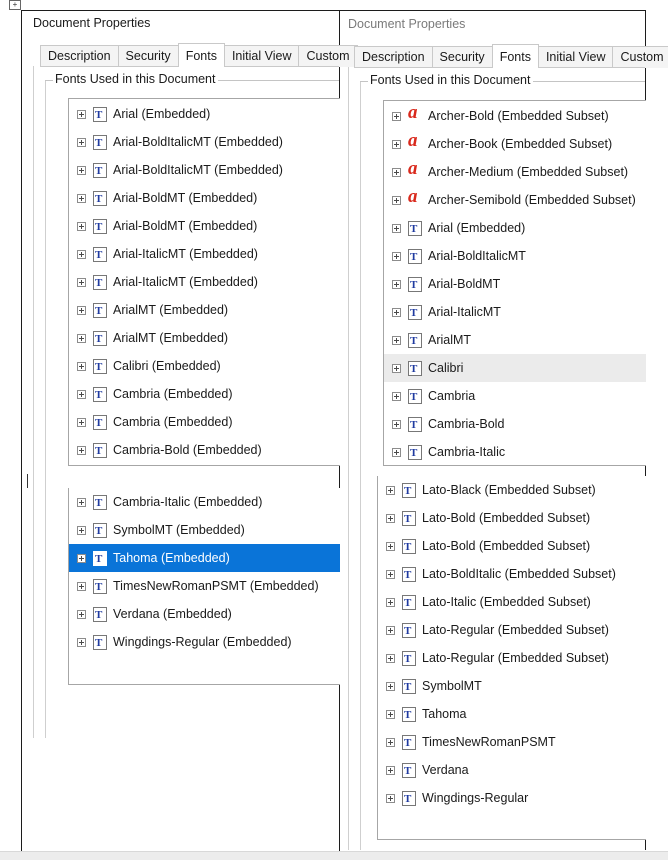  I want to click on font-tree-item: T Arial-ItalicMT (Embedded), so click(204, 254).